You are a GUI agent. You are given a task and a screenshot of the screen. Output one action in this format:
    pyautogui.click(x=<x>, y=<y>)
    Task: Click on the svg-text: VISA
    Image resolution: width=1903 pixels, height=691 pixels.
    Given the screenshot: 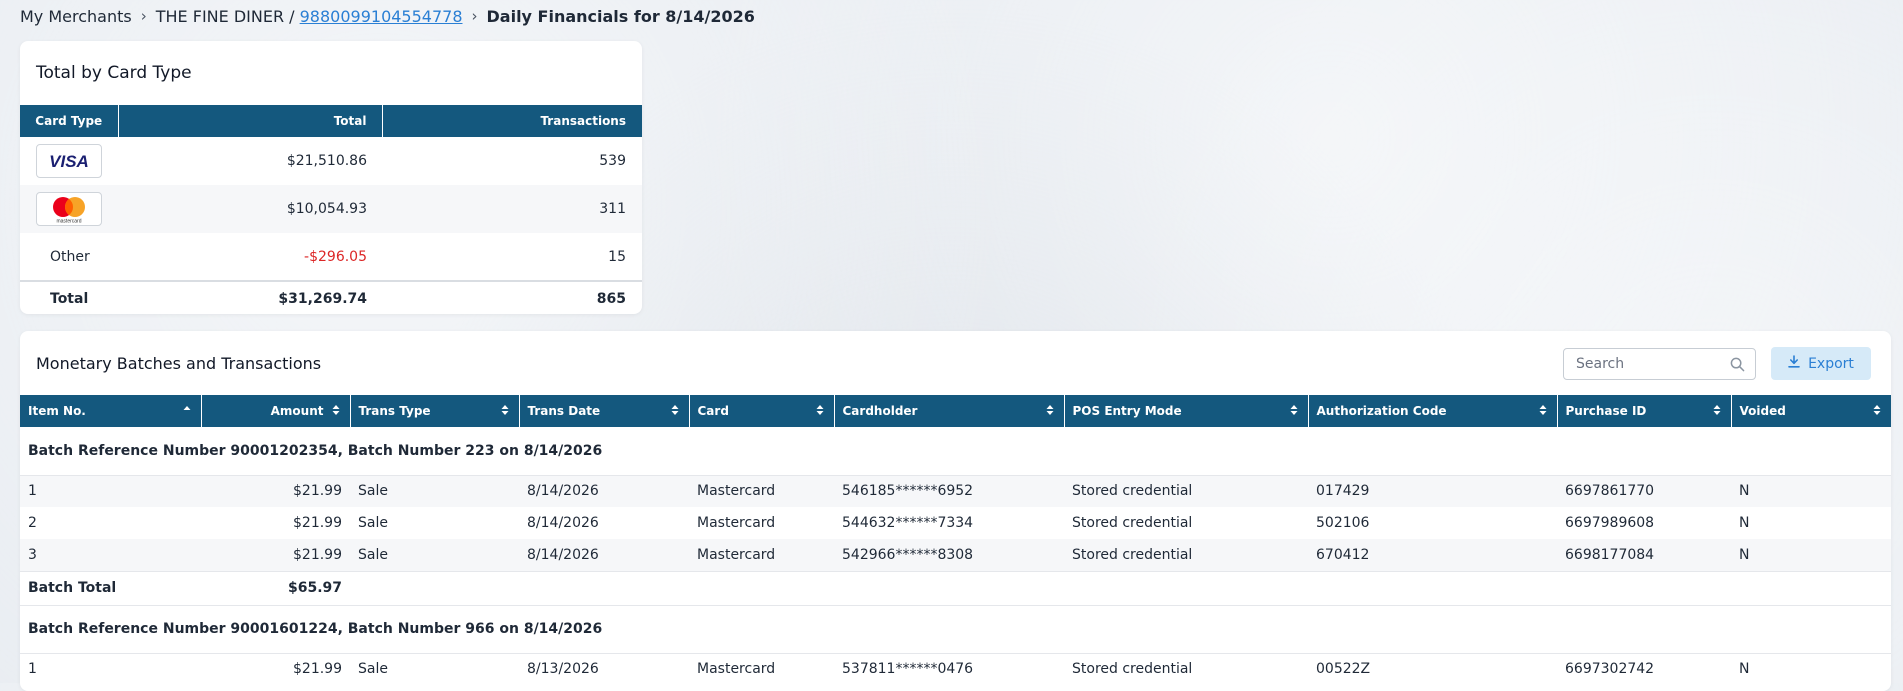 What is the action you would take?
    pyautogui.click(x=69, y=161)
    